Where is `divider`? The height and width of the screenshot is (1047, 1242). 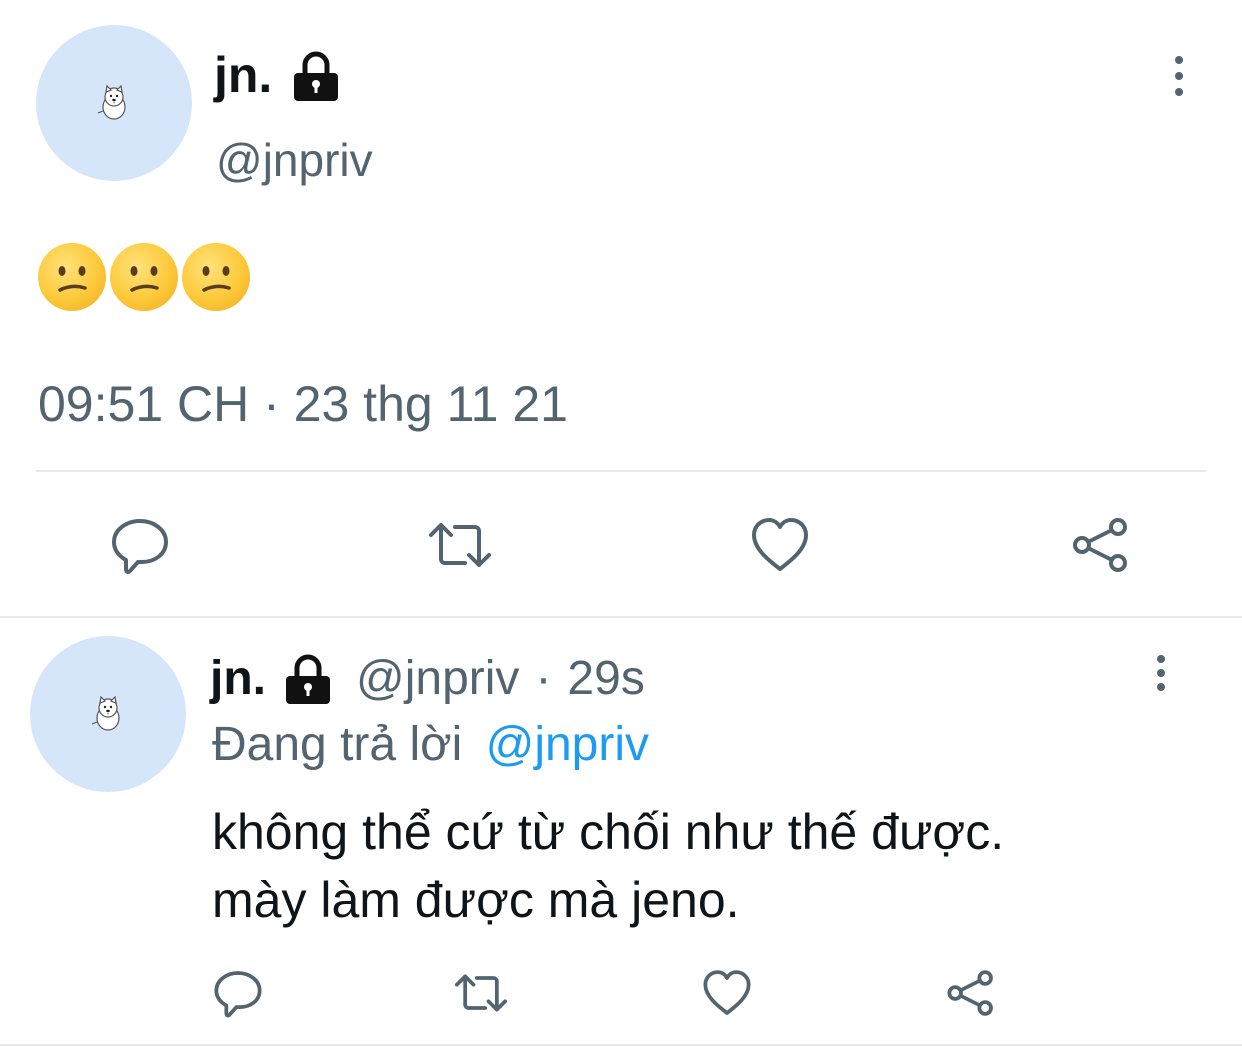 divider is located at coordinates (621, 471).